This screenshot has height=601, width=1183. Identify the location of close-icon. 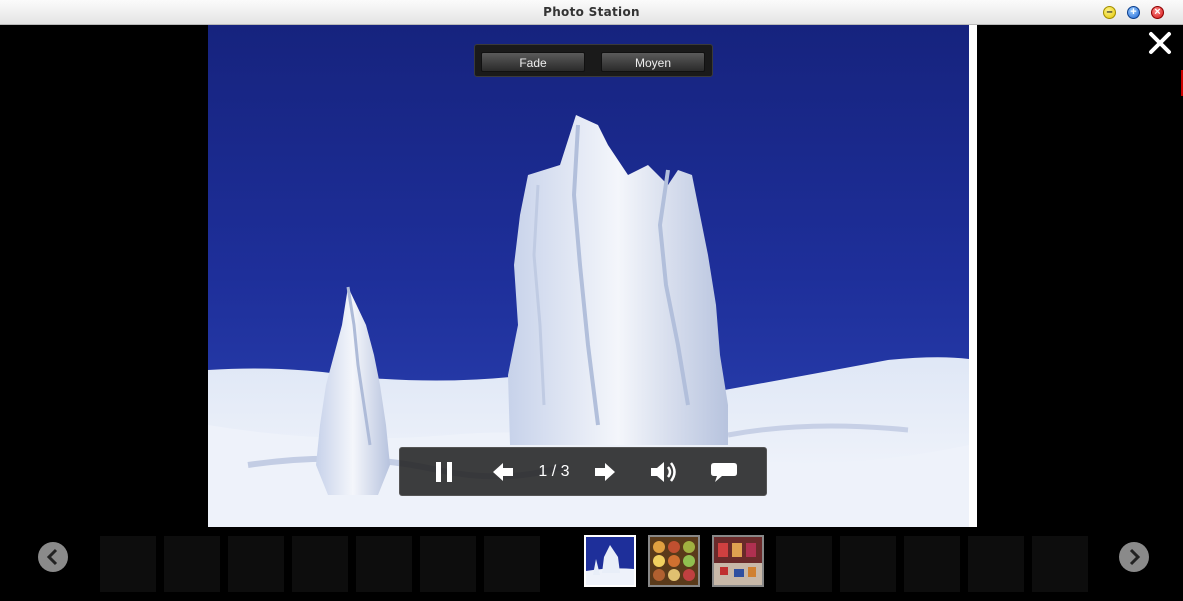
(1160, 43).